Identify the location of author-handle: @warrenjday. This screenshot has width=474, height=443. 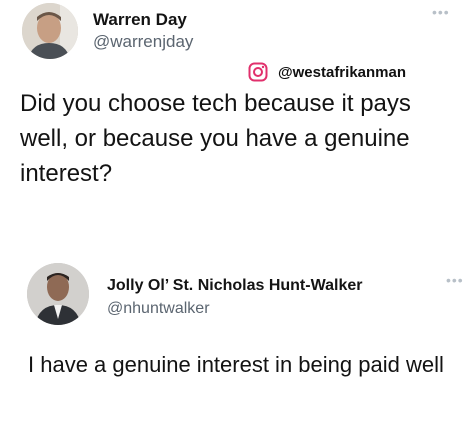
(143, 41).